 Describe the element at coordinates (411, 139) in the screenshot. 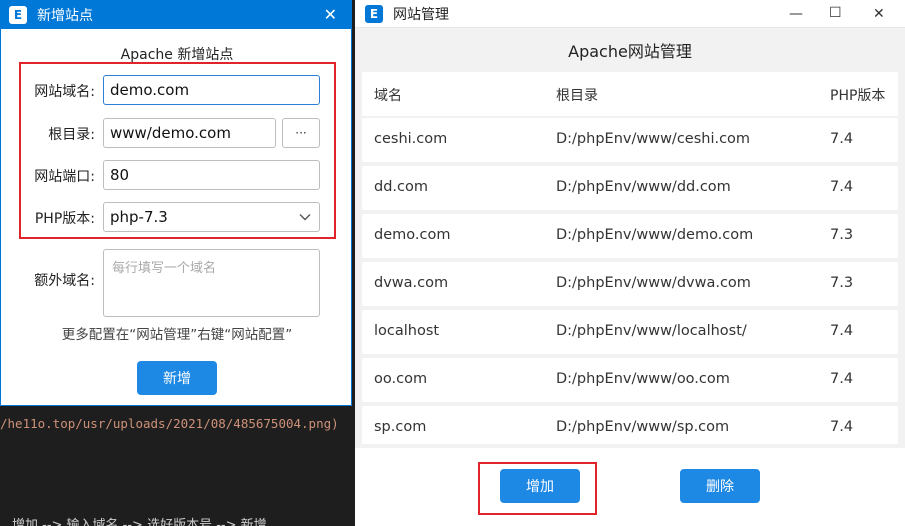

I see `row-domain: ceshi.com` at that location.